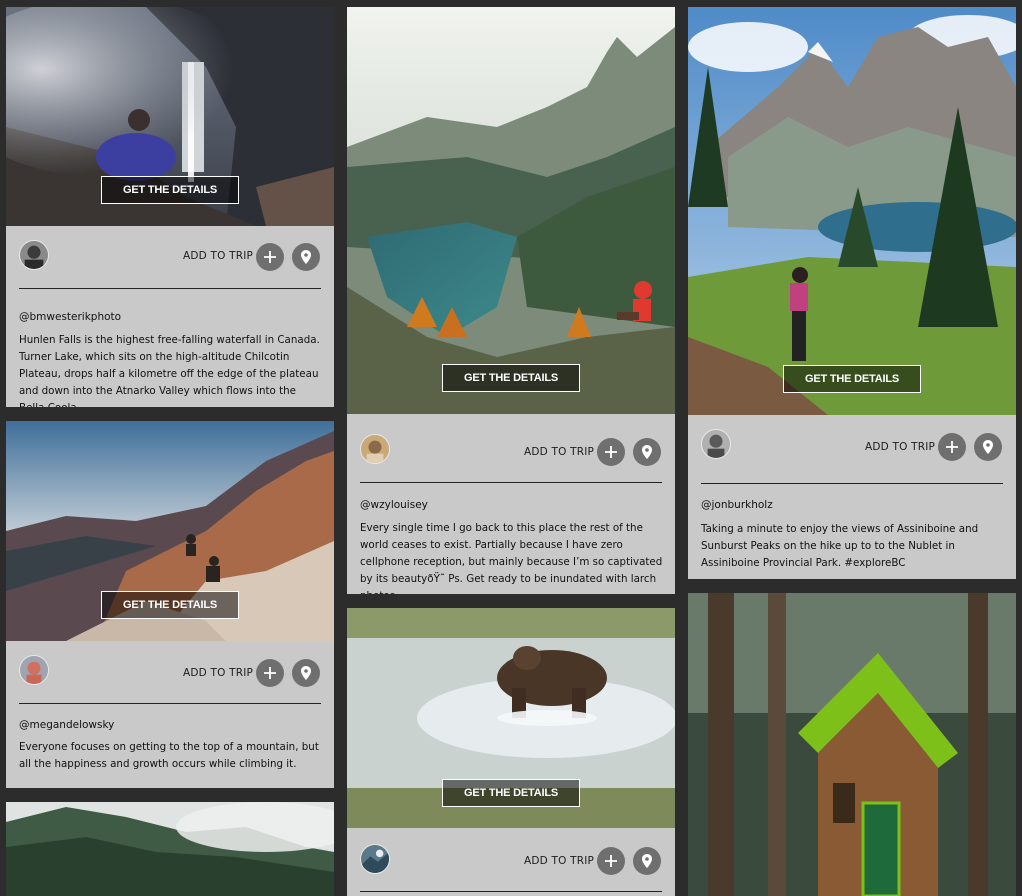  What do you see at coordinates (66, 725) in the screenshot?
I see `author-handle: @megandelowsky` at bounding box center [66, 725].